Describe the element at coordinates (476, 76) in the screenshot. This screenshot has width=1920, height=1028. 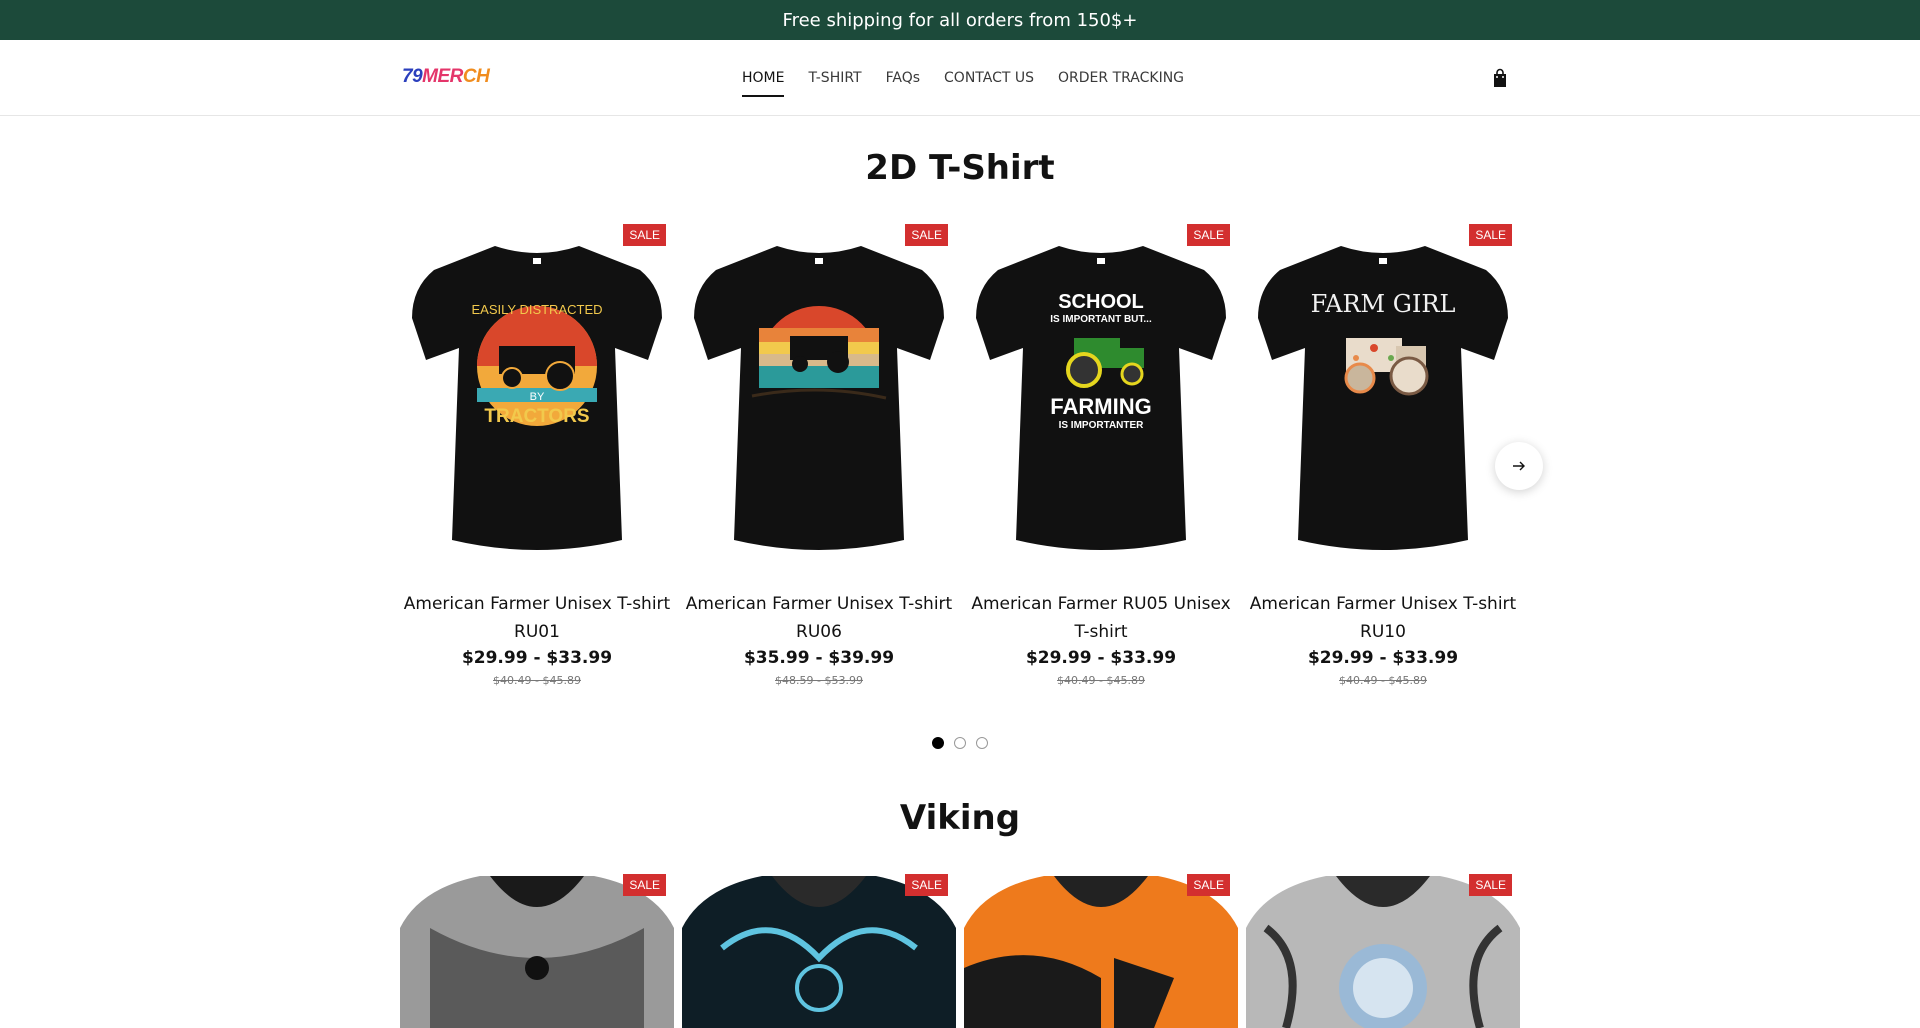
I see `logo-part-3: CH` at that location.